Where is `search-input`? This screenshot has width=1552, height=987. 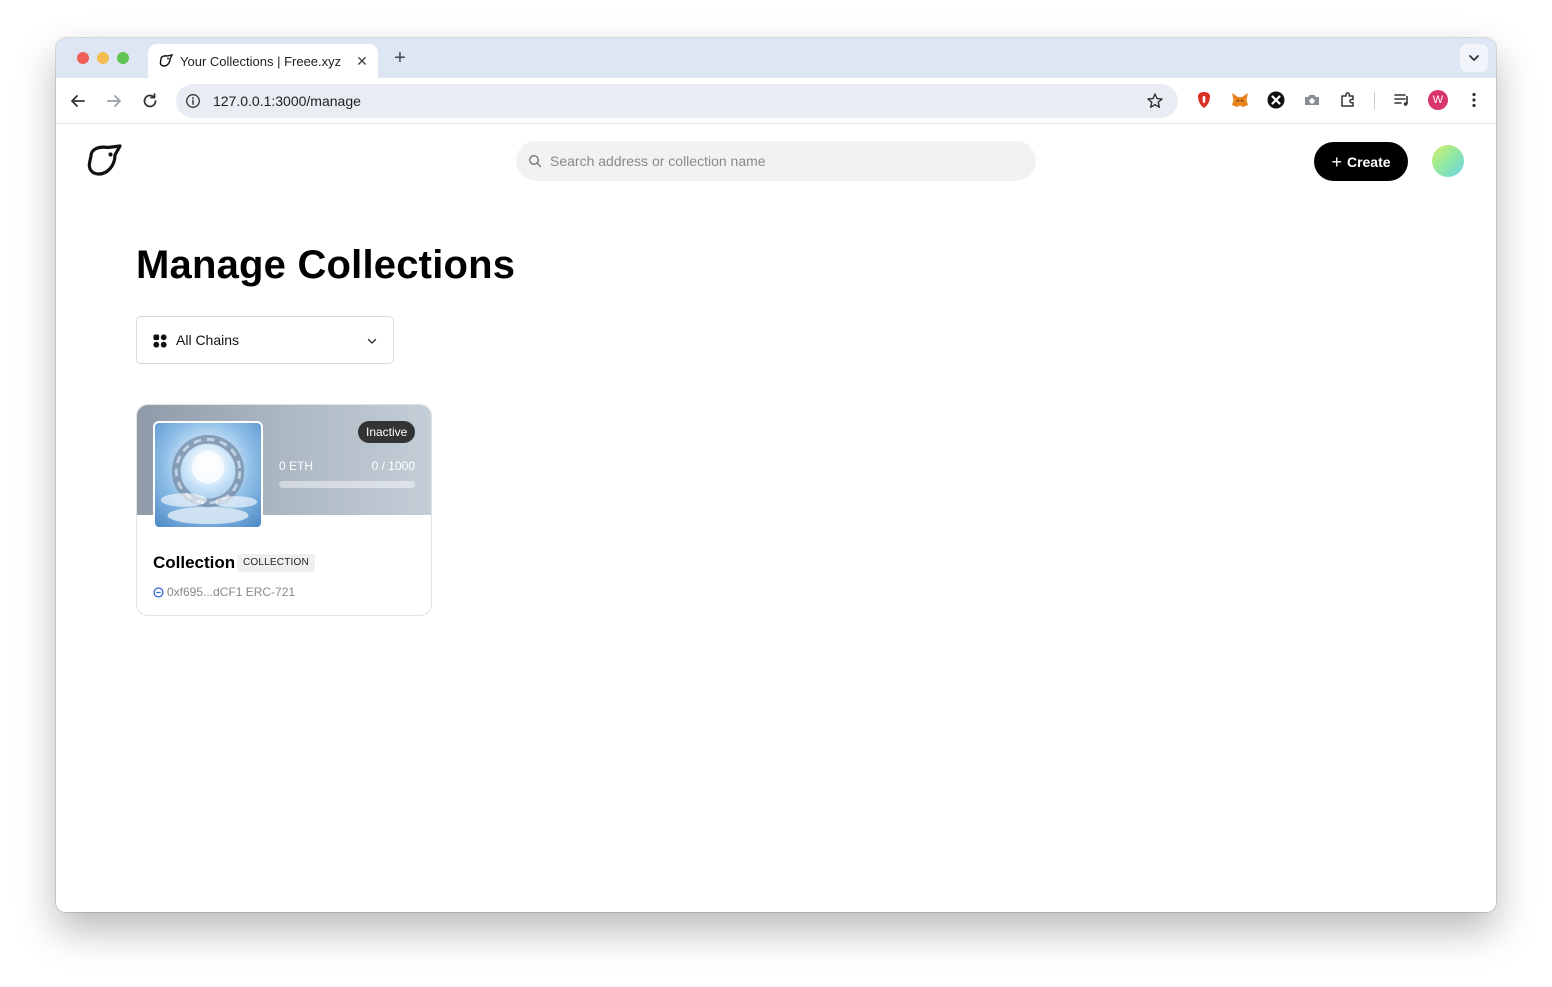
search-input is located at coordinates (785, 161).